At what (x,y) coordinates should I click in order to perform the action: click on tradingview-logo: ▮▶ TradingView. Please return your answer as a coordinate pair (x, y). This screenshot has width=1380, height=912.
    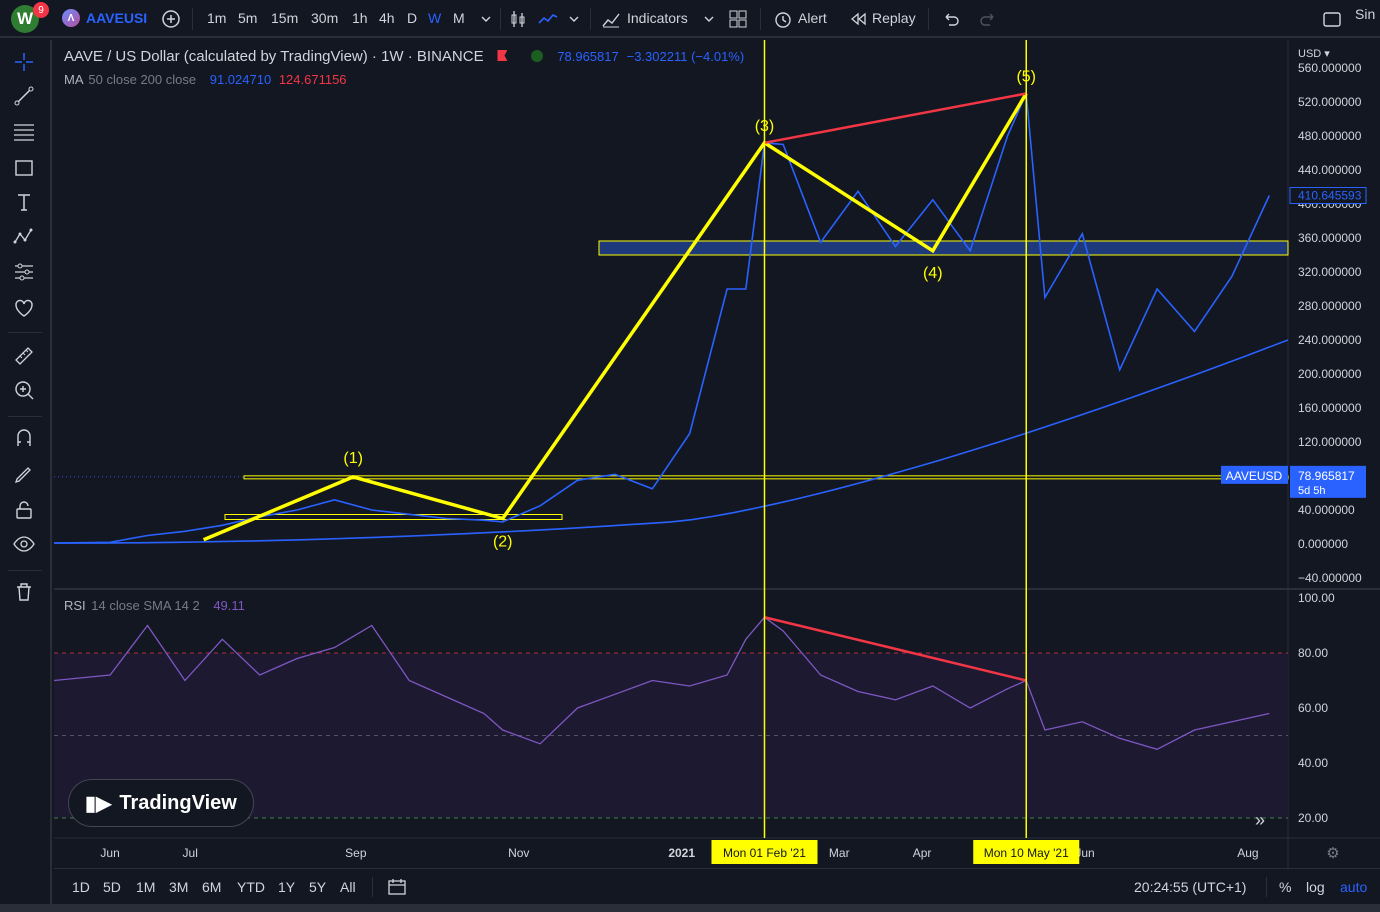
    Looking at the image, I should click on (161, 803).